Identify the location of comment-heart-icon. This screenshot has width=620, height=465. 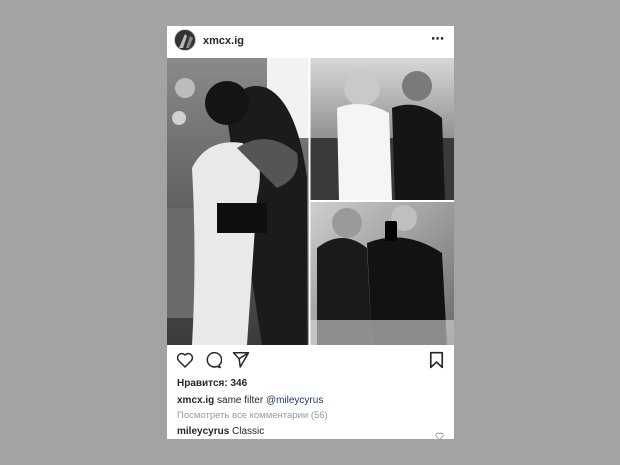
(439, 436).